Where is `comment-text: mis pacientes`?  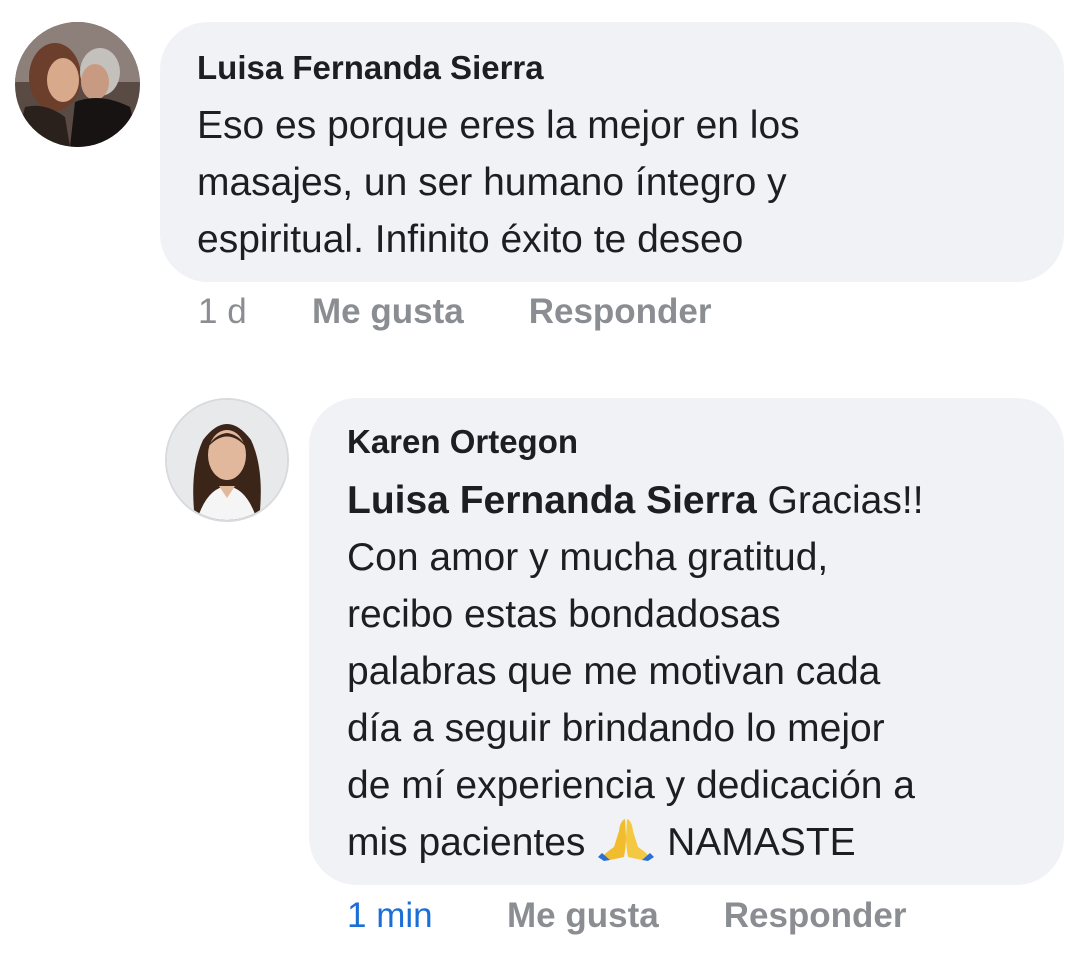
comment-text: mis pacientes is located at coordinates (466, 842).